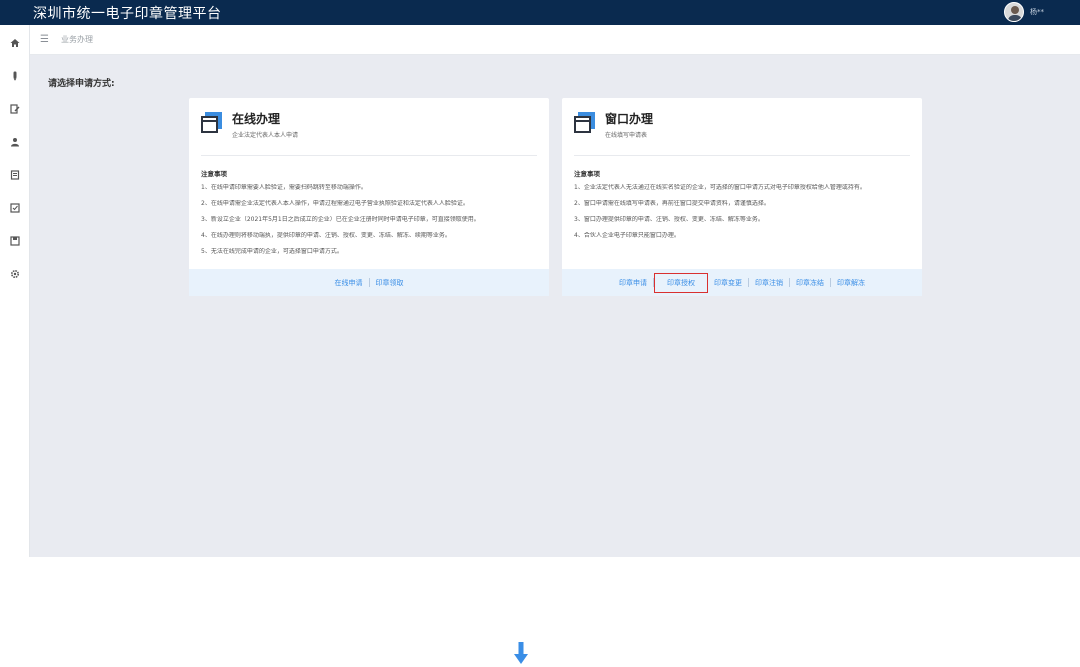  What do you see at coordinates (1014, 12) in the screenshot?
I see `avatar` at bounding box center [1014, 12].